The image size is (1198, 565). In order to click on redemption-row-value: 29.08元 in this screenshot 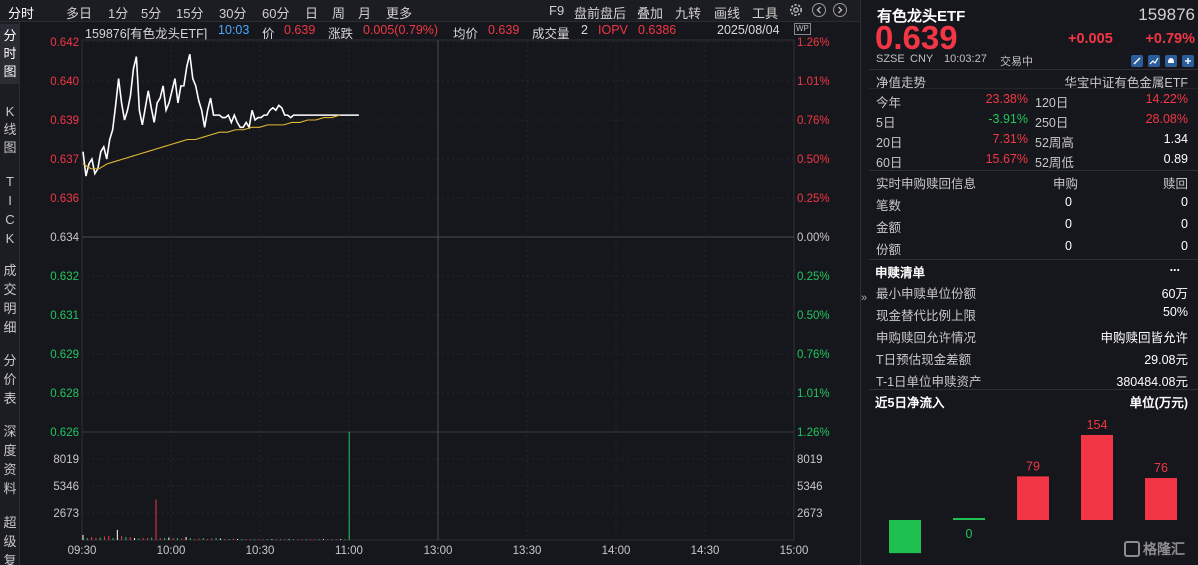, I will do `click(1166, 360)`.